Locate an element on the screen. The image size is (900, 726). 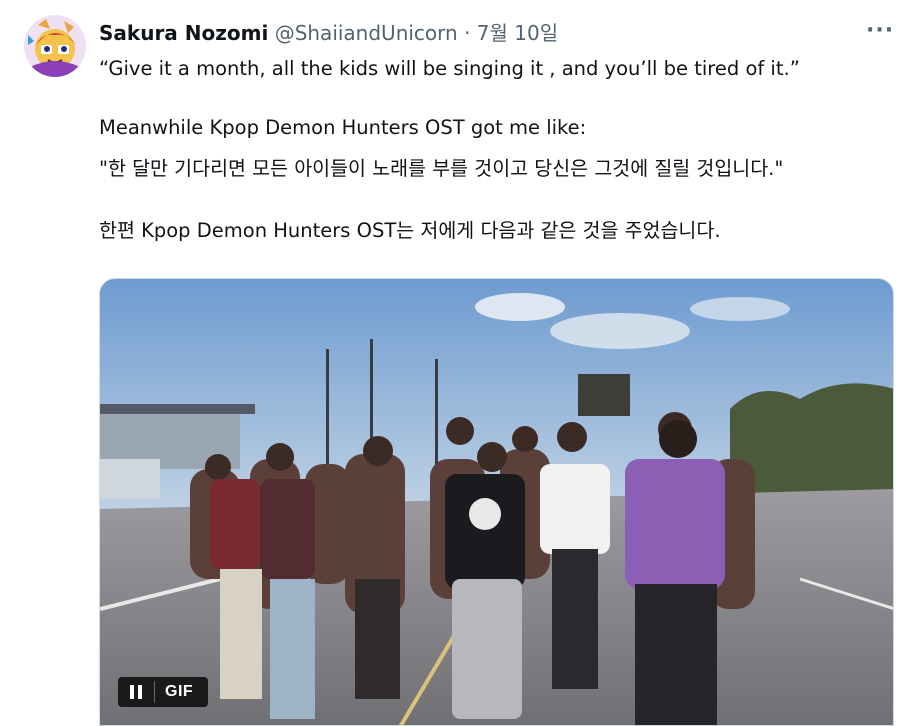
avatar-image is located at coordinates (55, 46).